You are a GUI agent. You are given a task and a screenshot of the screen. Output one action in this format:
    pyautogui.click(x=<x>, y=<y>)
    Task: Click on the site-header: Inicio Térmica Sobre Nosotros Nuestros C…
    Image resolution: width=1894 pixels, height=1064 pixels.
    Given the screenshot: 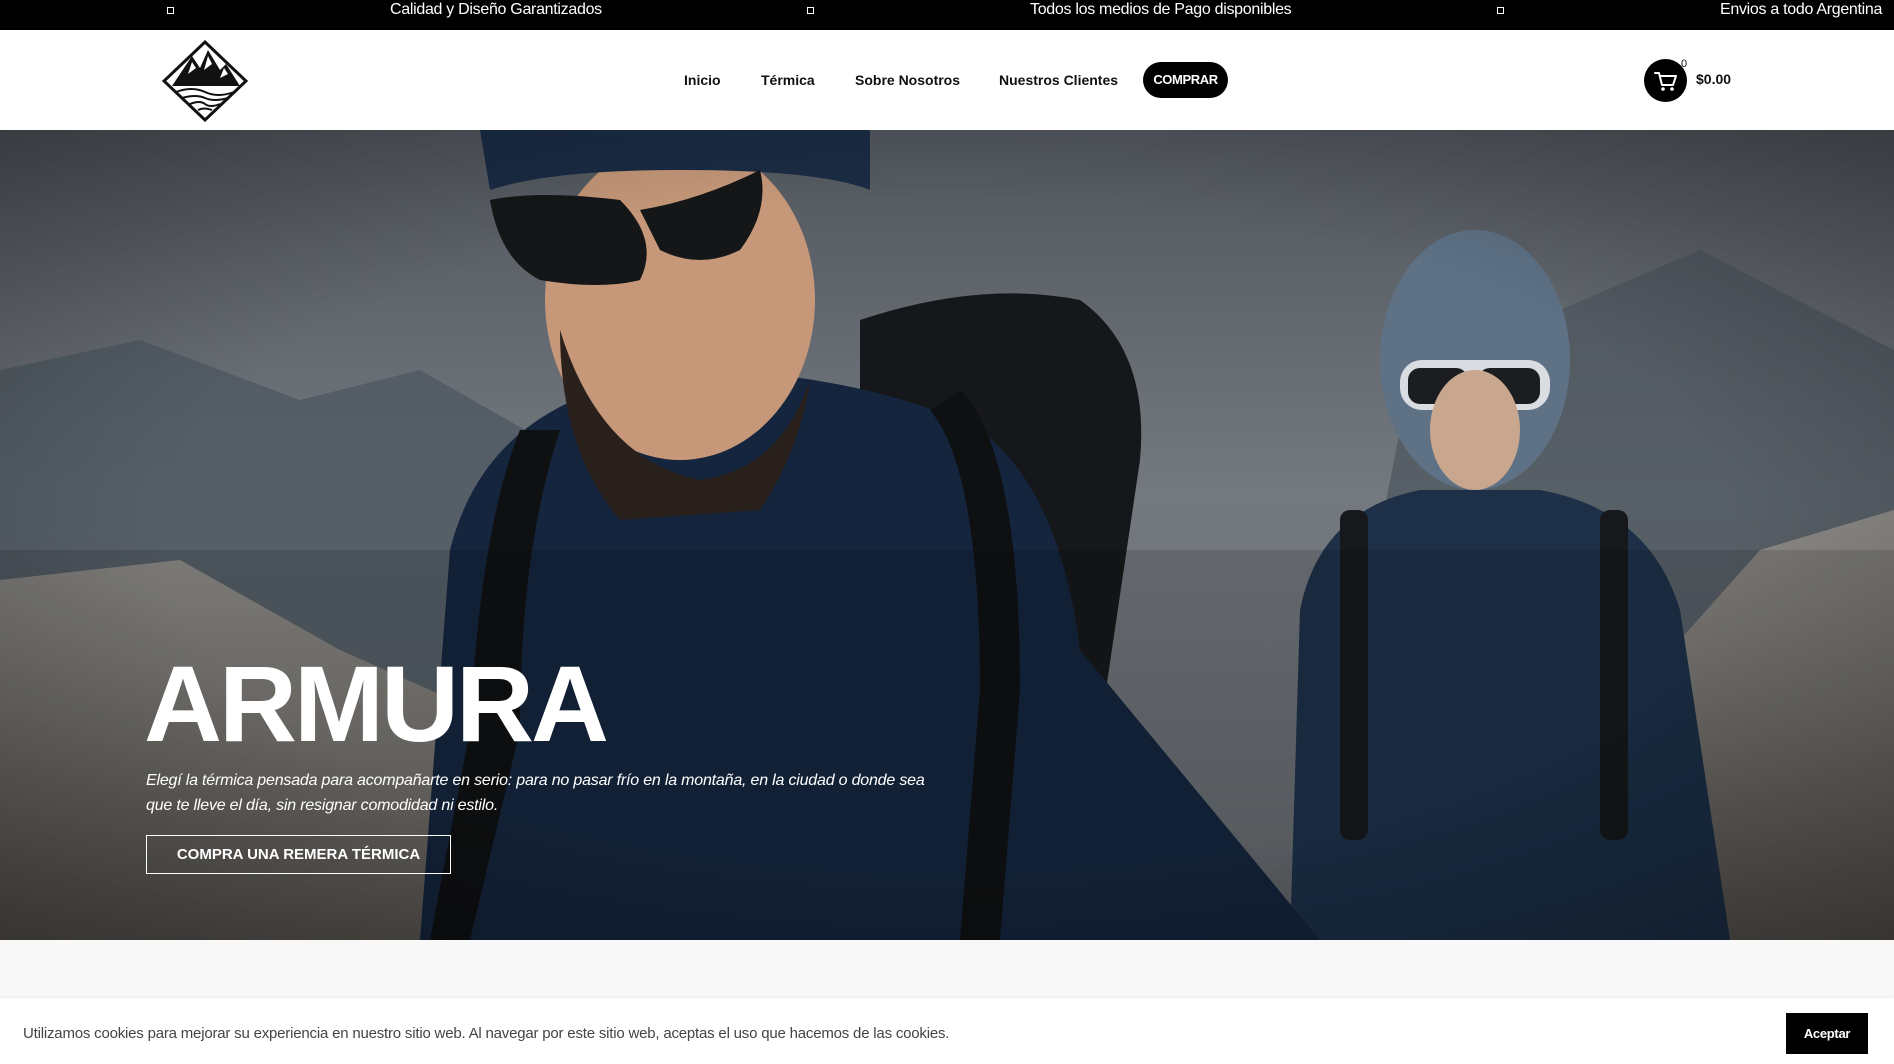 What is the action you would take?
    pyautogui.click(x=947, y=80)
    